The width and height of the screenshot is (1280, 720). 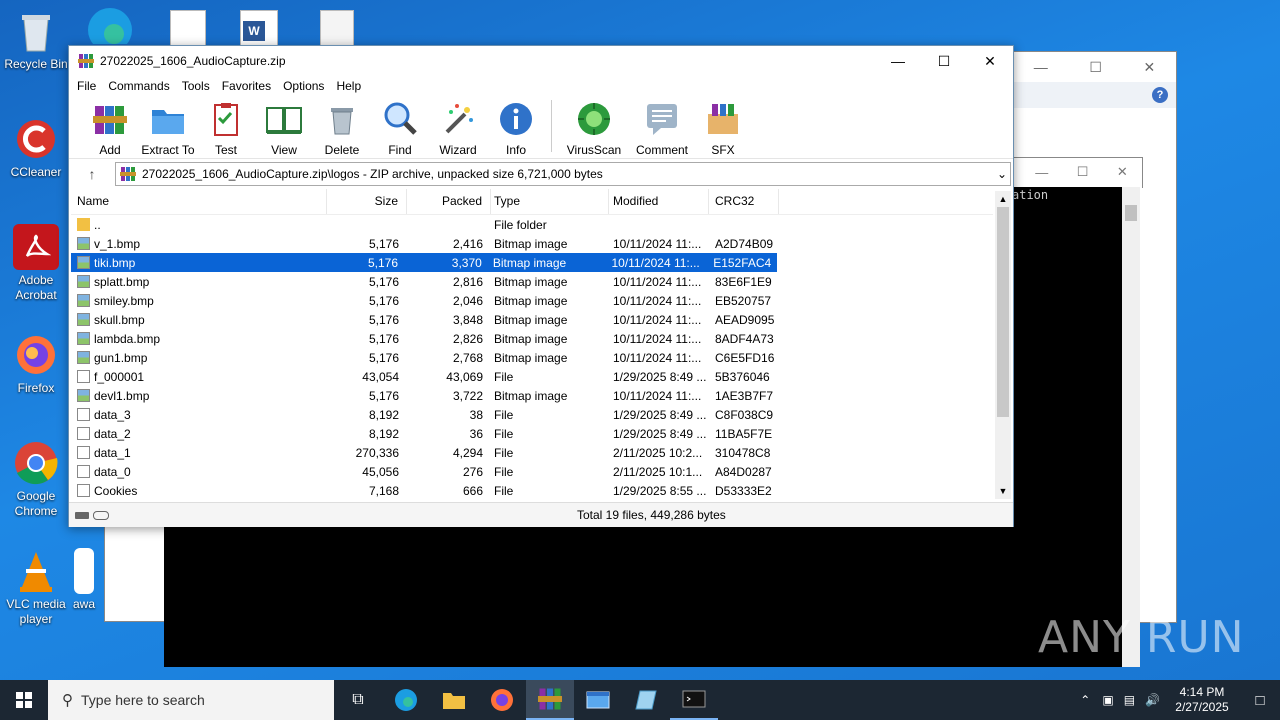 I want to click on chevron-up-icon: ⌃, so click(x=1085, y=700).